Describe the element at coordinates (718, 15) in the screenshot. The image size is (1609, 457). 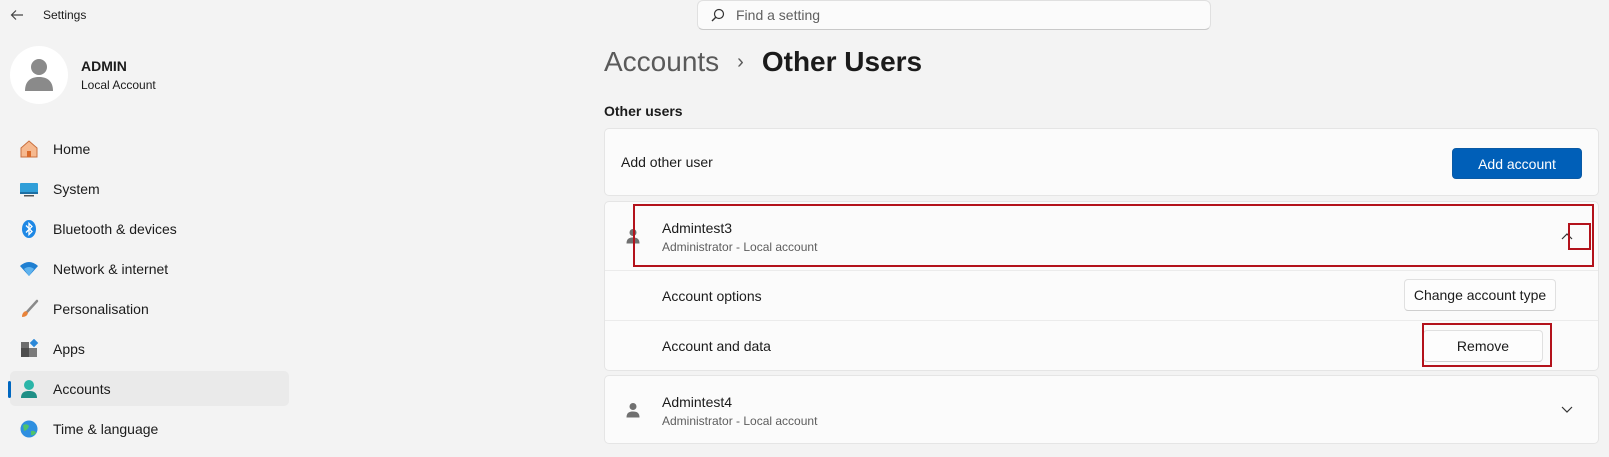
I see `search-icon` at that location.